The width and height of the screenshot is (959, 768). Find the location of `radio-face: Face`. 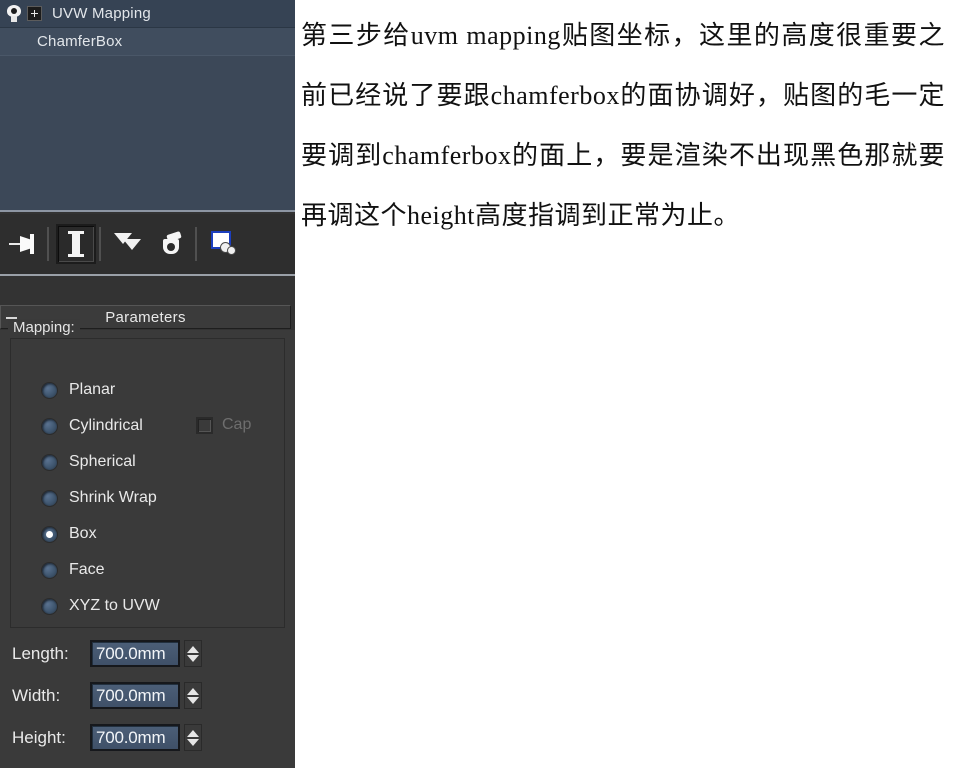

radio-face: Face is located at coordinates (73, 570).